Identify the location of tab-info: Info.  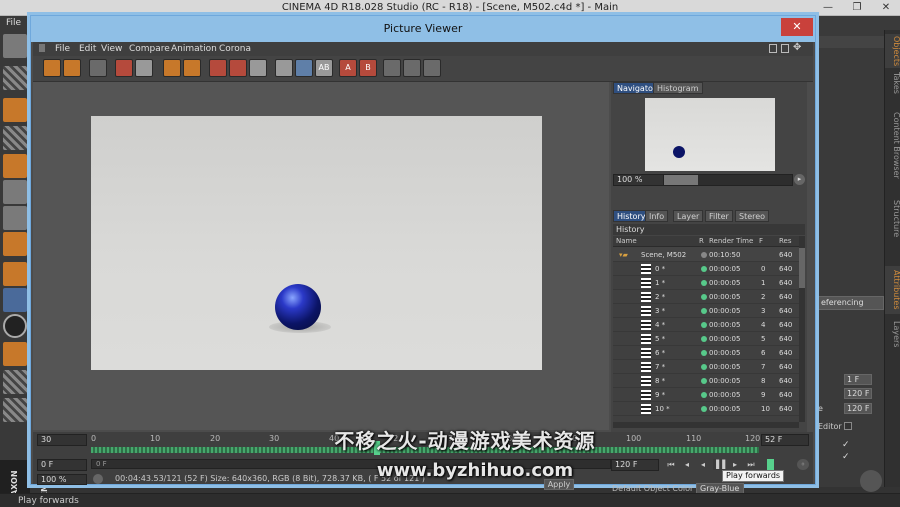
(657, 216).